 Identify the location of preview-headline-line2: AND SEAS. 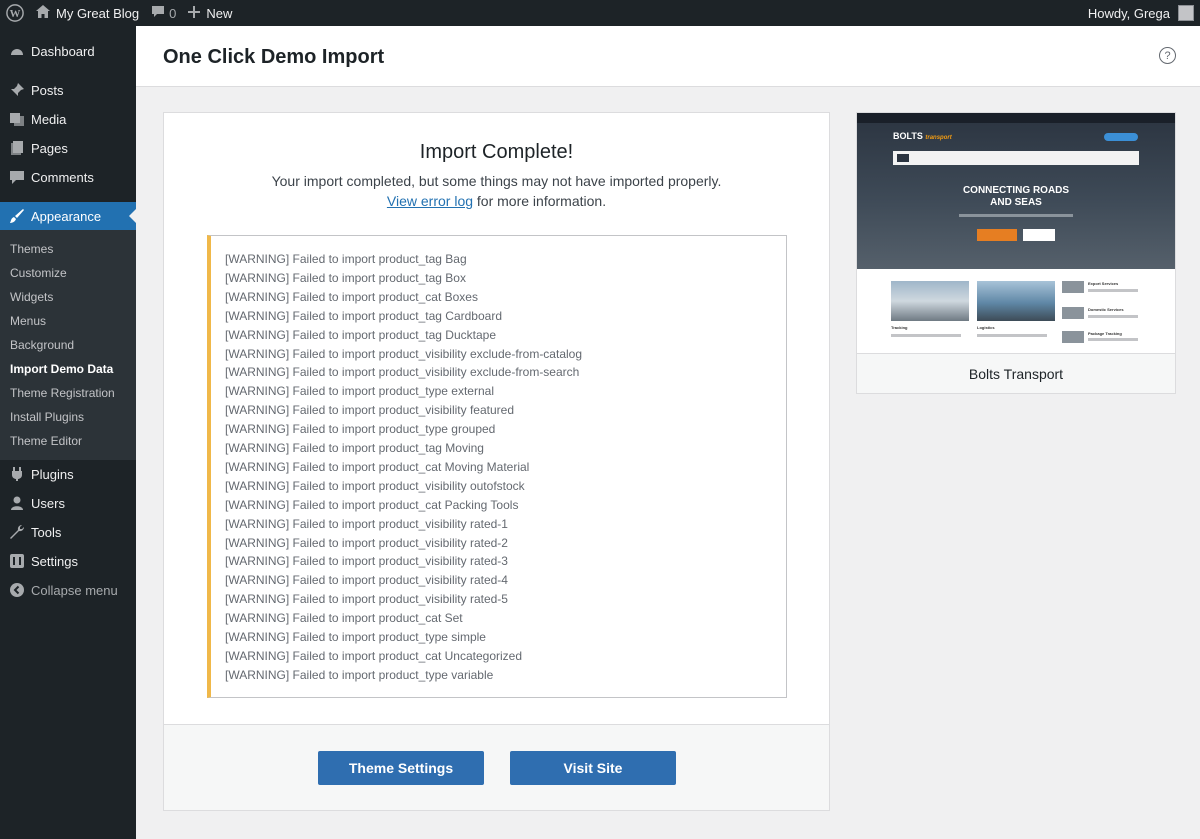
(1016, 202).